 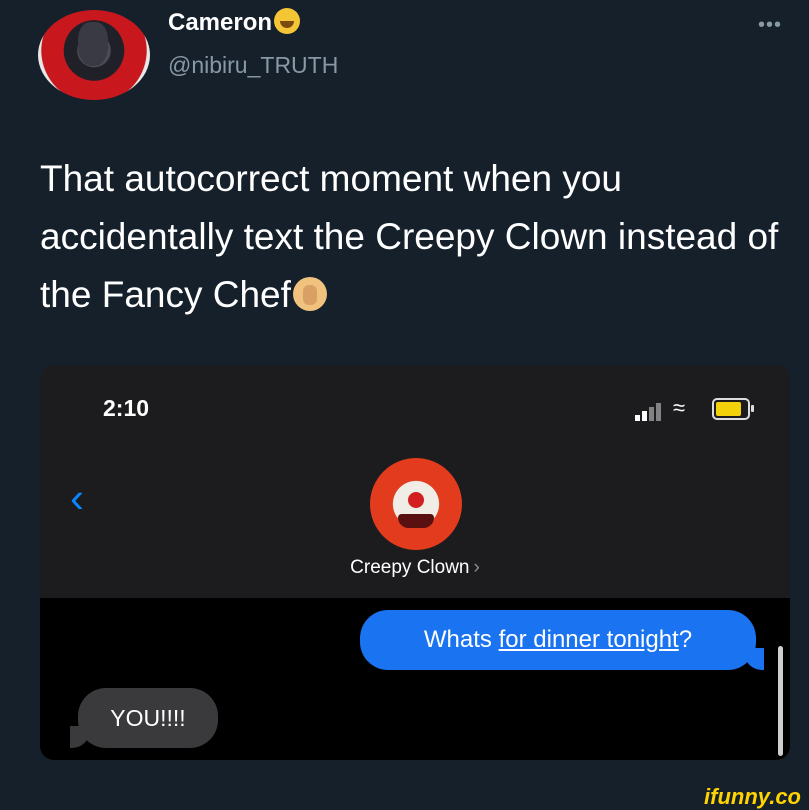 I want to click on back-chevron-icon: ‹, so click(x=77, y=498).